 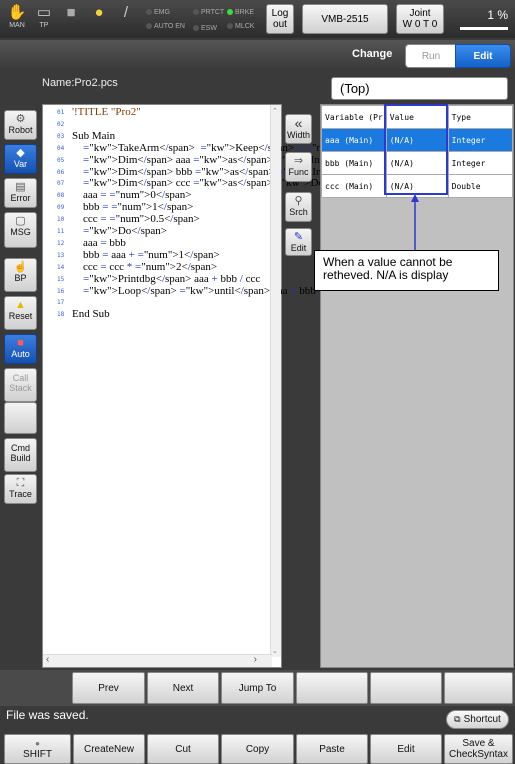 What do you see at coordinates (158, 12) in the screenshot?
I see `emg-lamp: EMG` at bounding box center [158, 12].